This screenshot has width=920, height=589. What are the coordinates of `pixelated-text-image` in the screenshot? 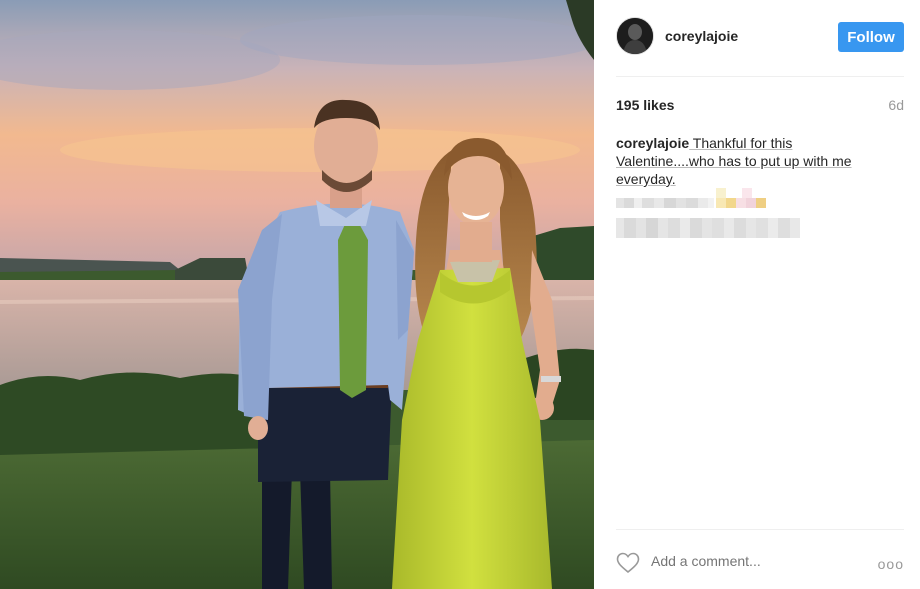 It's located at (708, 213).